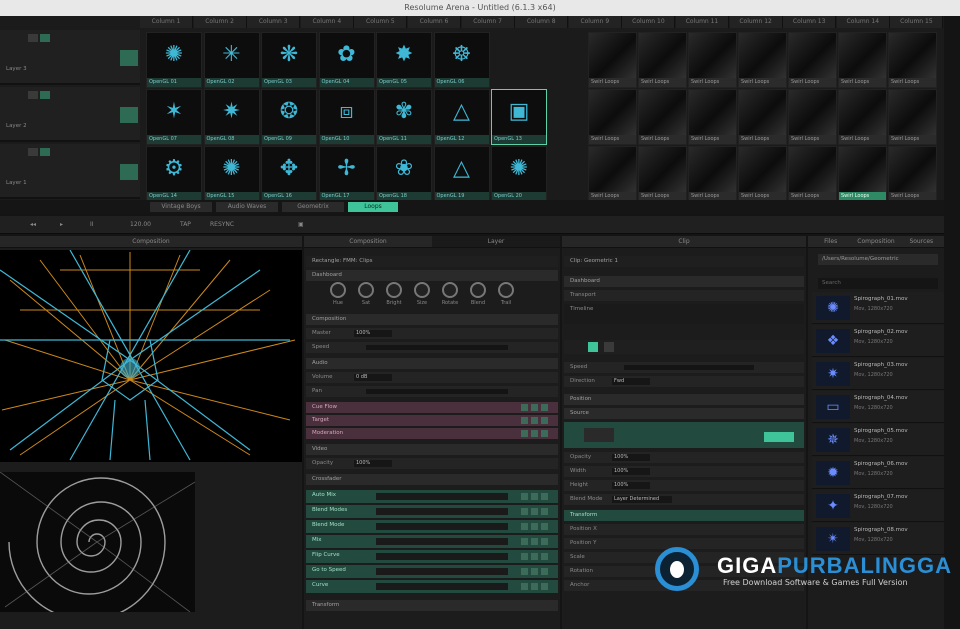 This screenshot has height=629, width=960. What do you see at coordinates (684, 529) in the screenshot?
I see `clip-posx: Position X` at bounding box center [684, 529].